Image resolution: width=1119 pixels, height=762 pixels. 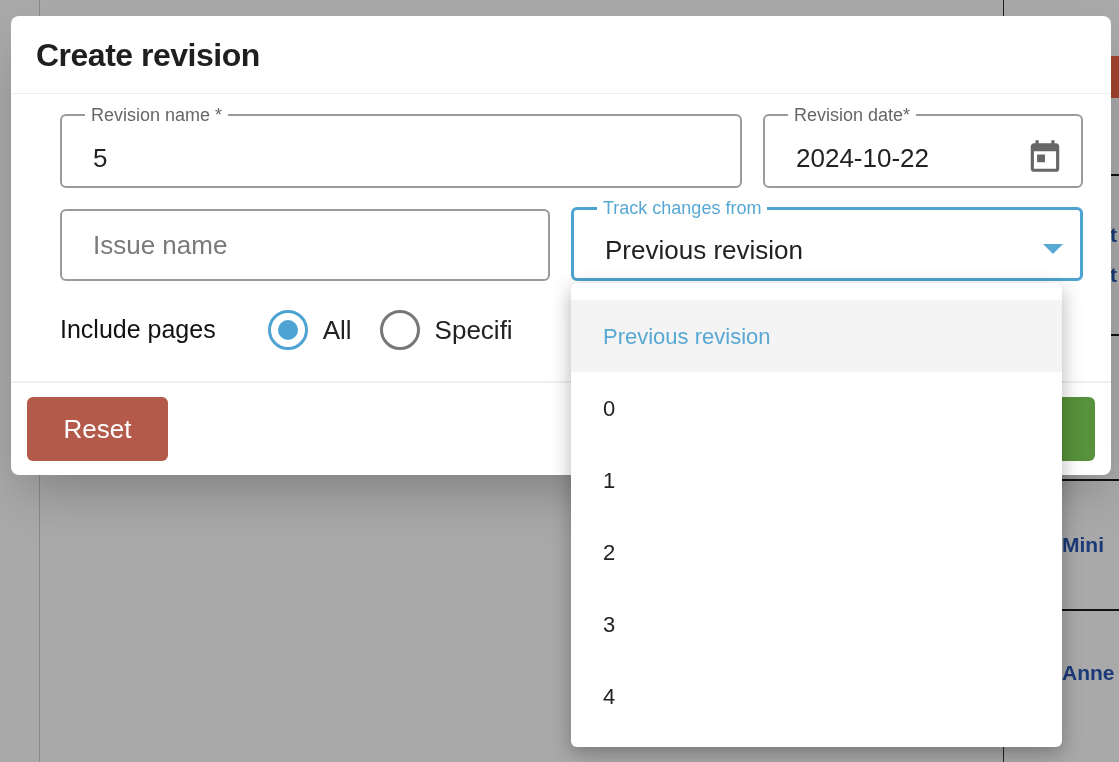 I want to click on dropdown-option: 4, so click(x=816, y=696).